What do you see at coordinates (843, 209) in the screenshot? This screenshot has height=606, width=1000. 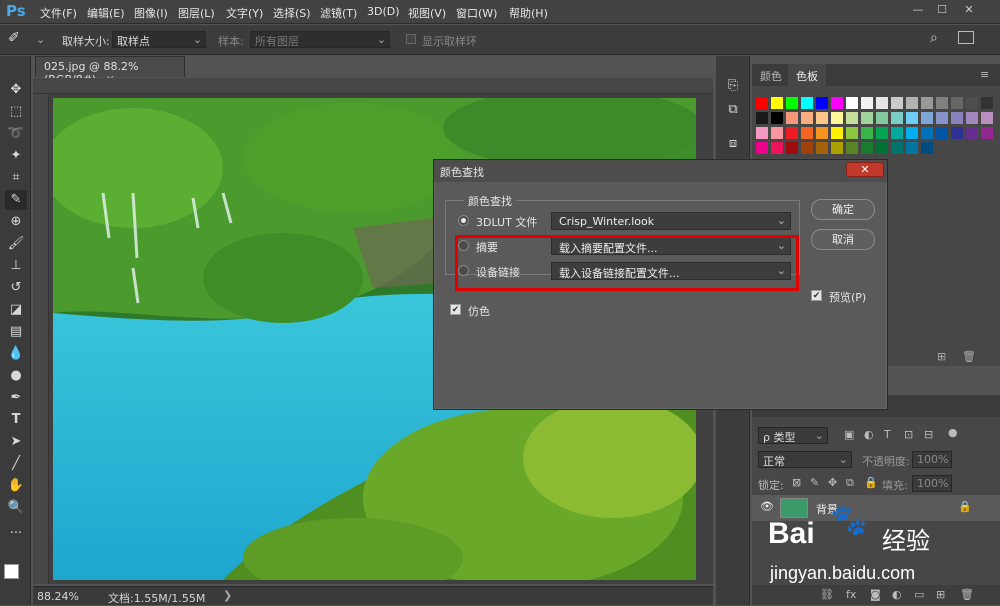 I see `ok-button: 确定` at bounding box center [843, 209].